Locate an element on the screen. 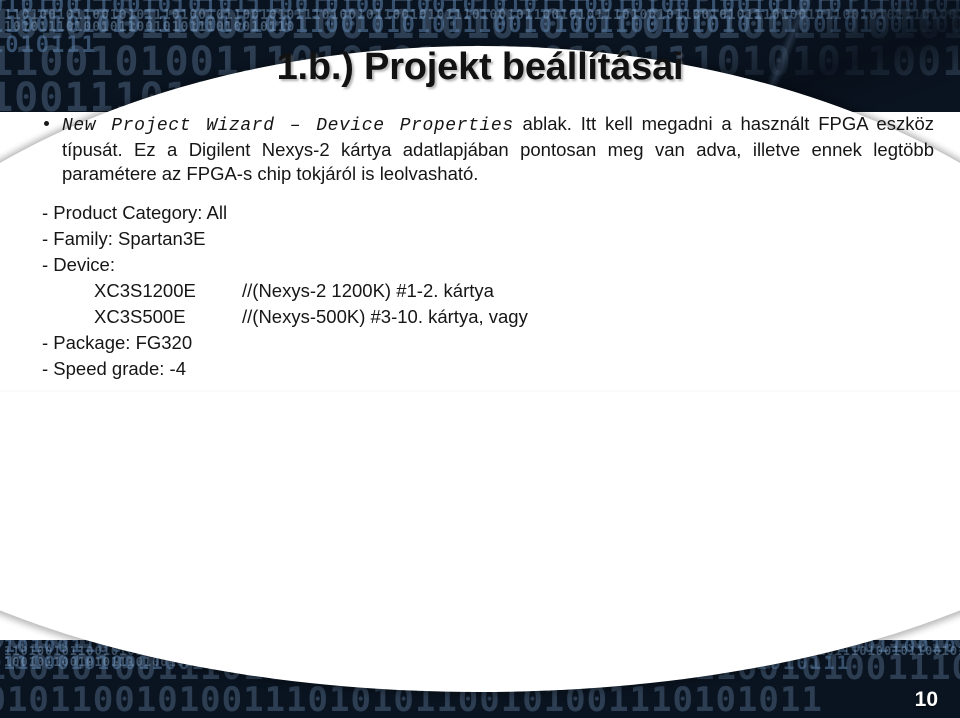  device-row: XC3S1200E //(Nexys-2 1200K) #1-2. kártya is located at coordinates (488, 291).